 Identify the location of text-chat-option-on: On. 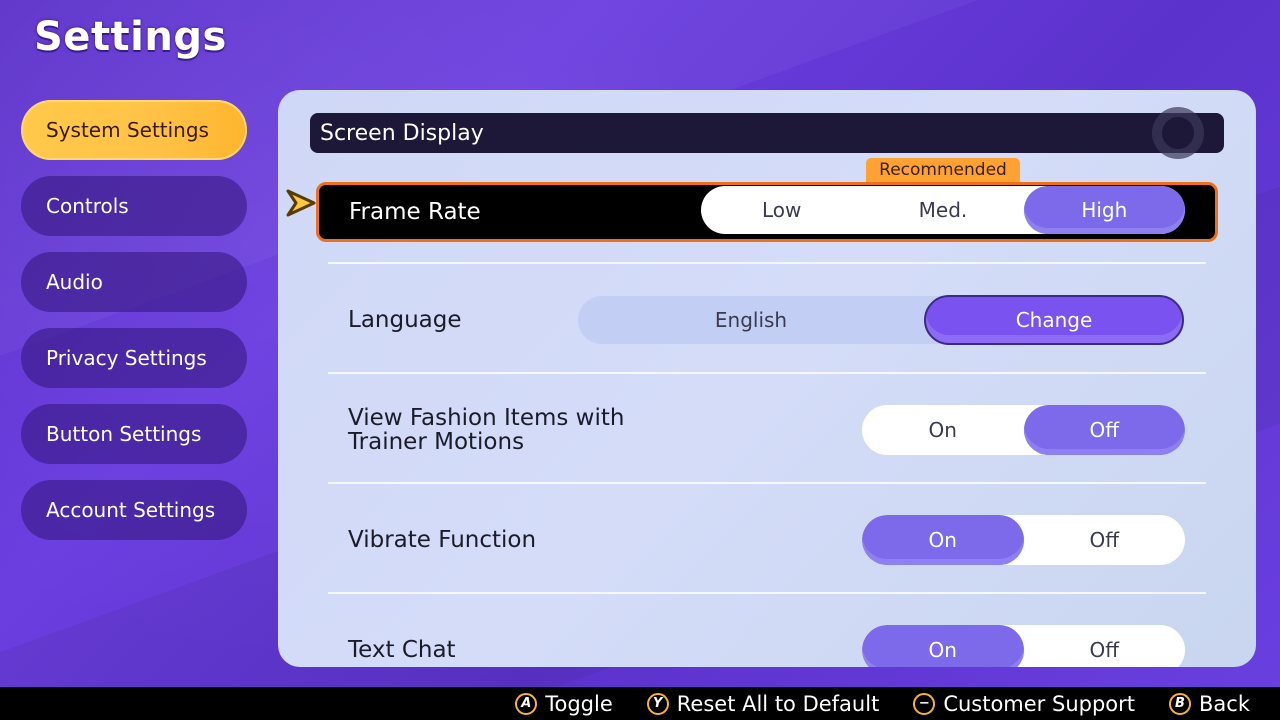
(943, 646).